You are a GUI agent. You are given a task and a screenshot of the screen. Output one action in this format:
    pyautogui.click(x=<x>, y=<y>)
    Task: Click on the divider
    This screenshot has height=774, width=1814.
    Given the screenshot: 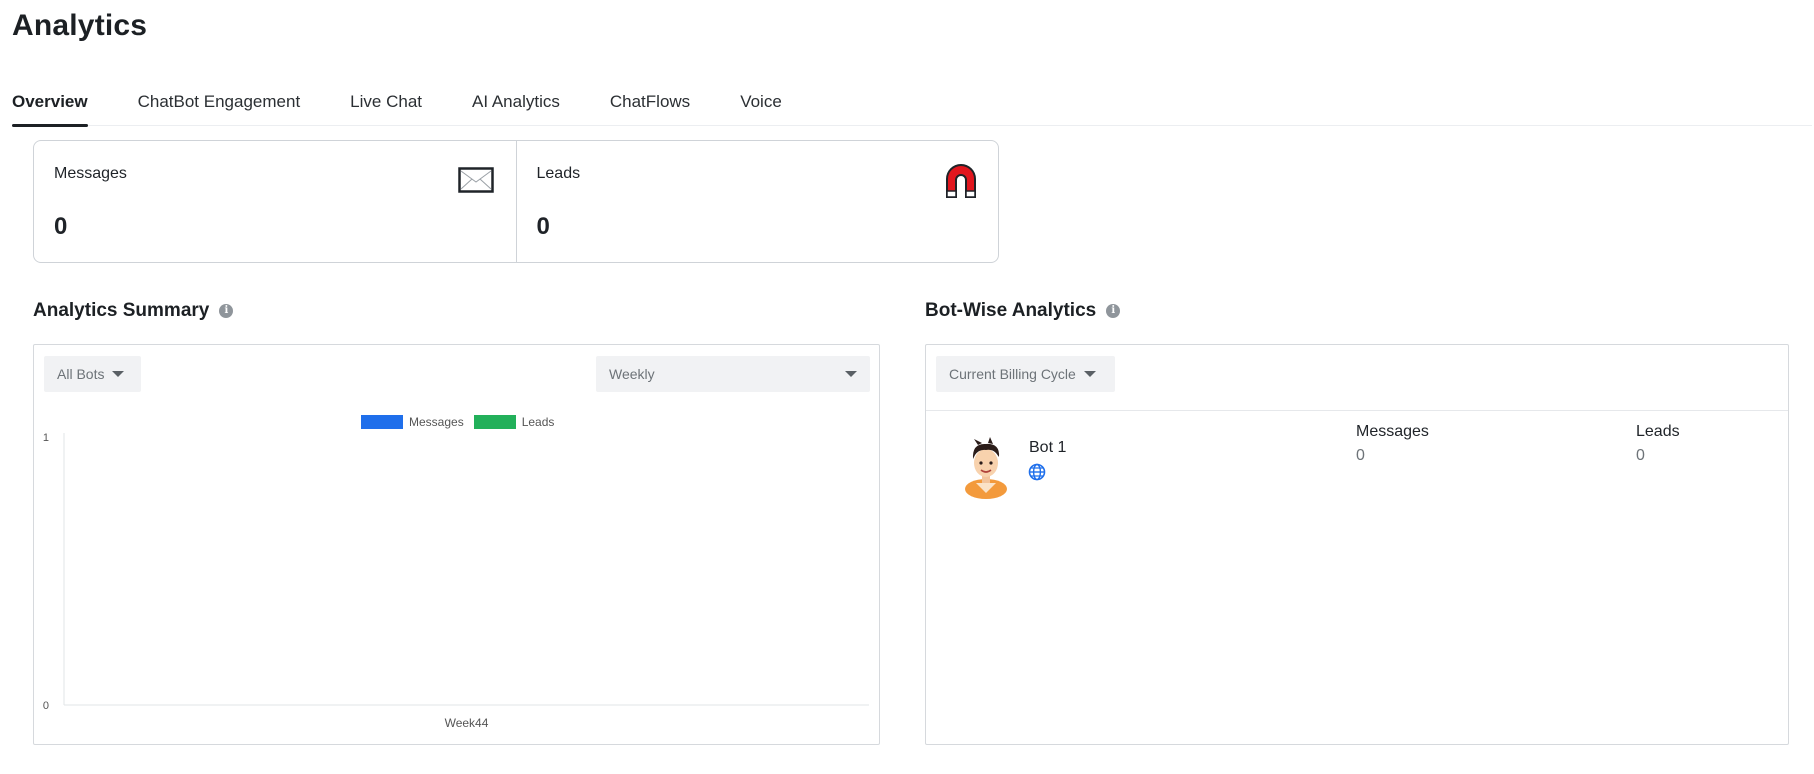 What is the action you would take?
    pyautogui.click(x=1357, y=410)
    